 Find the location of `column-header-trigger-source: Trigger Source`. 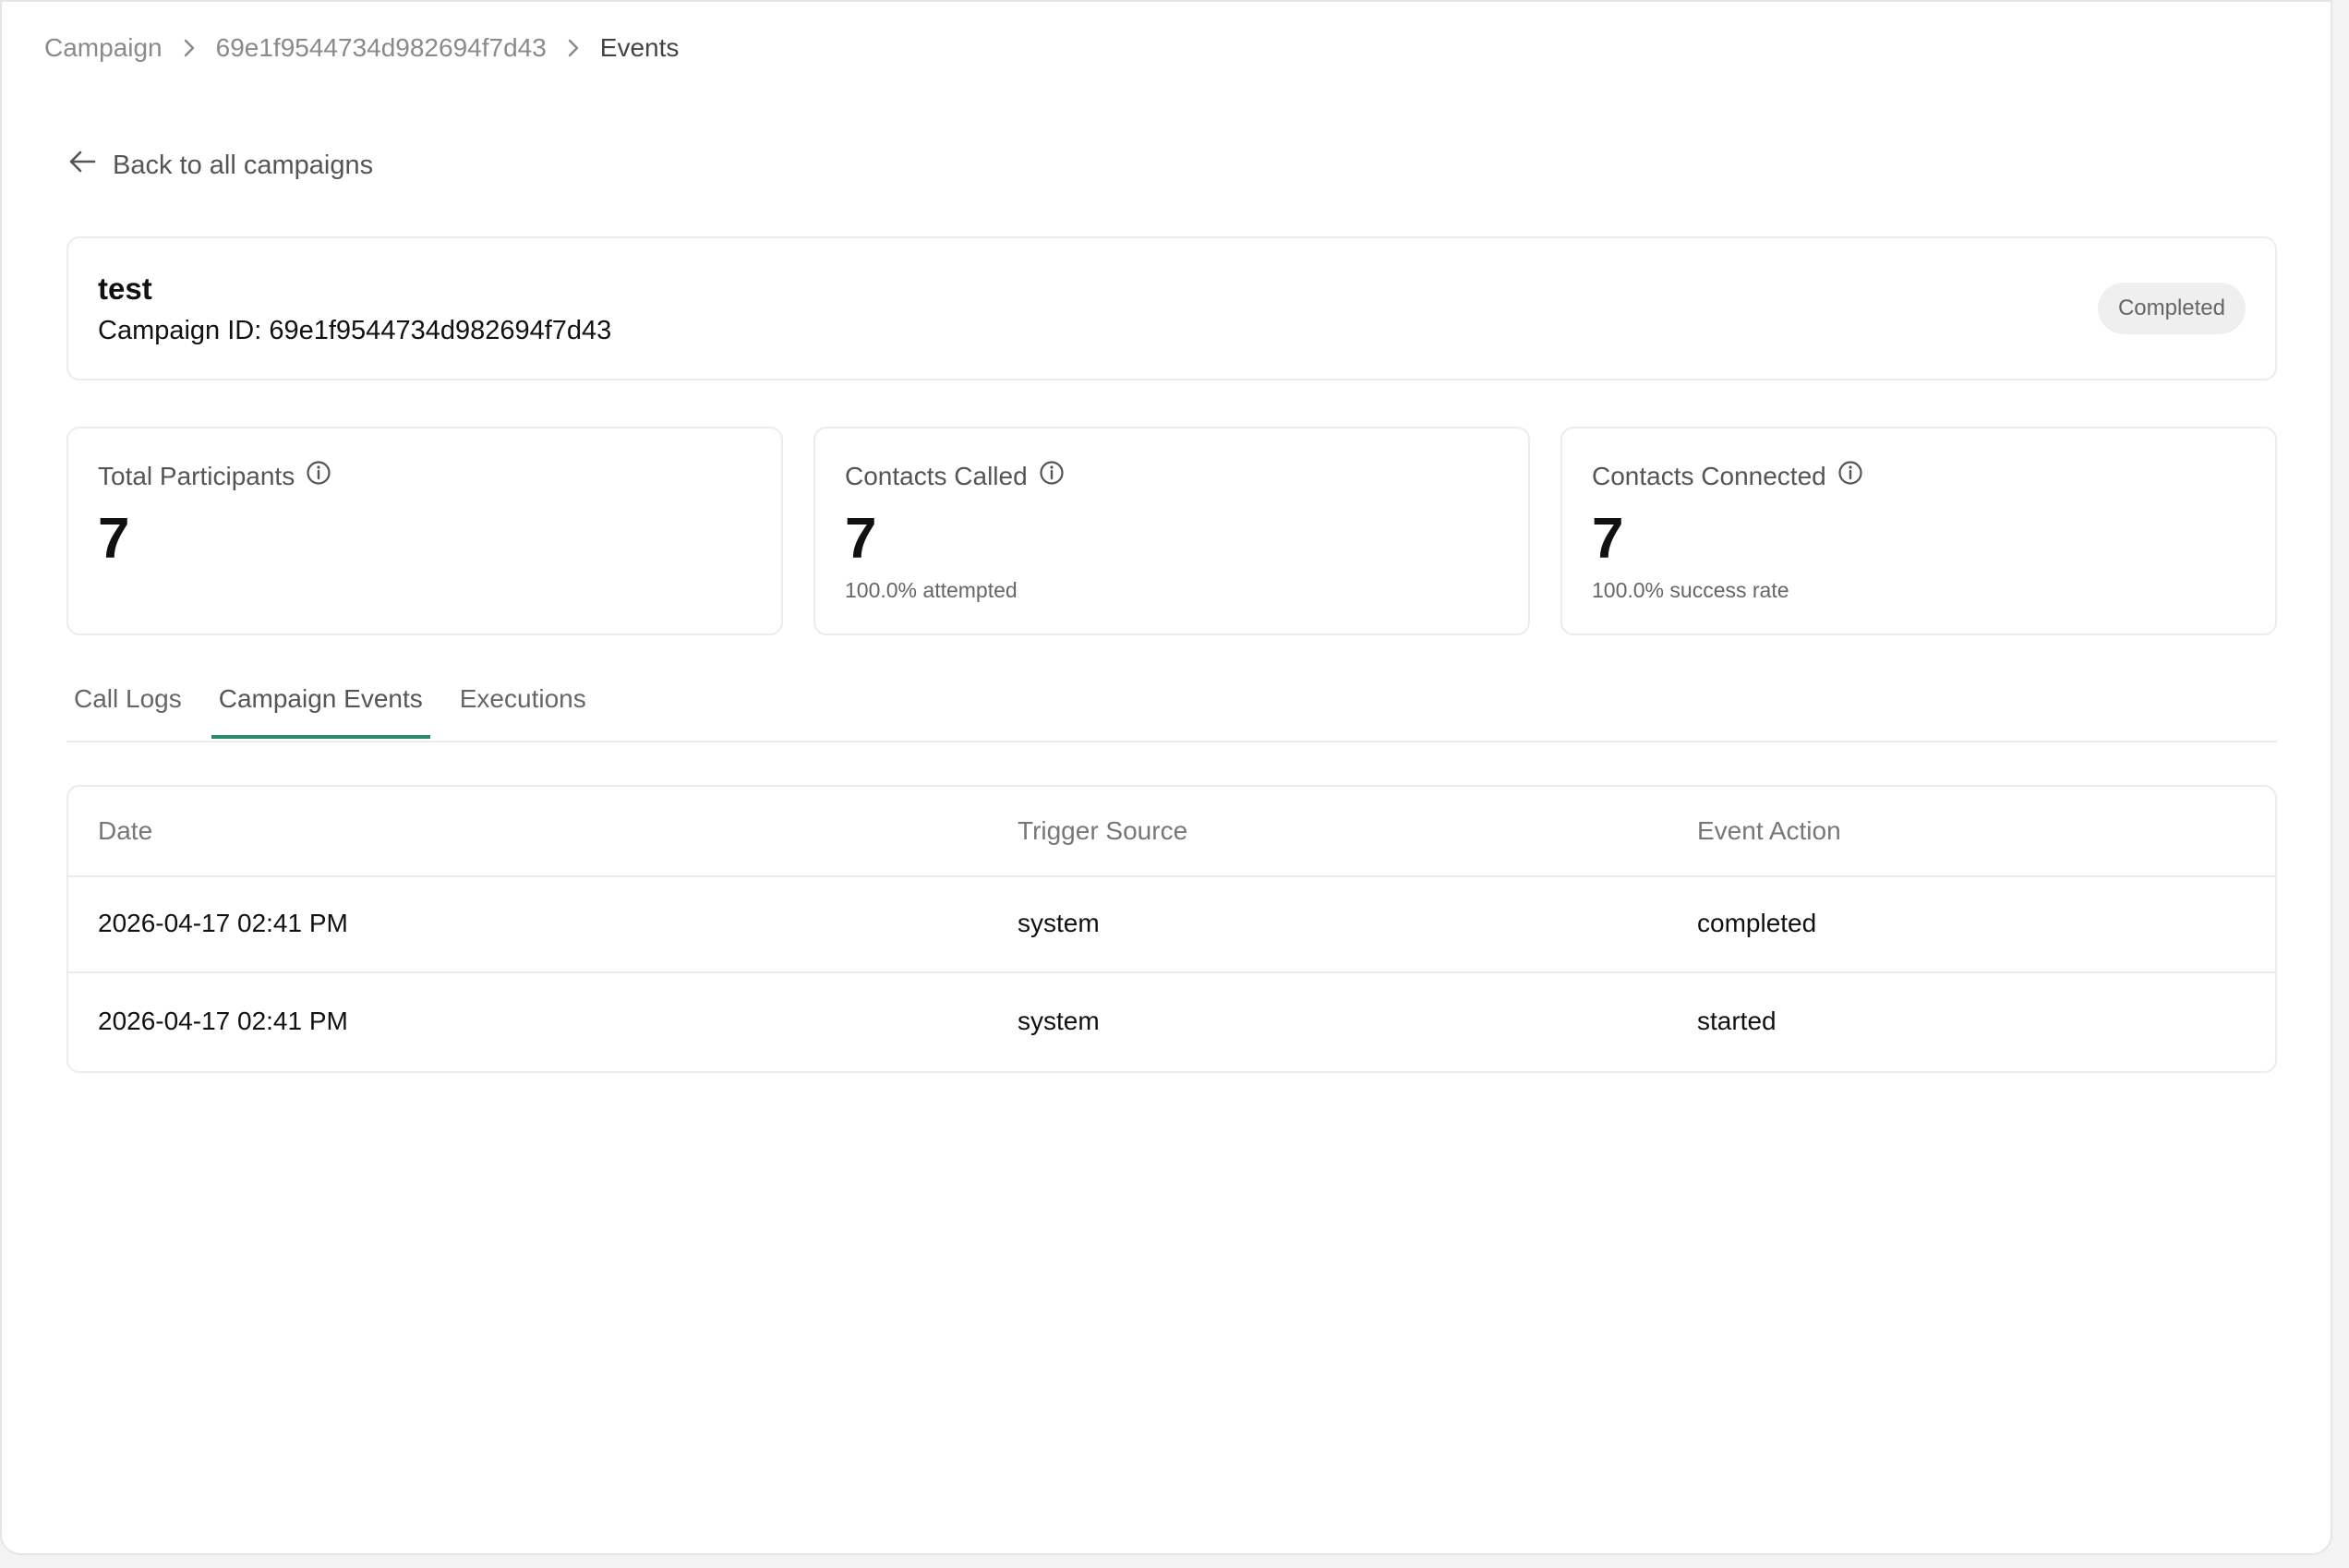

column-header-trigger-source: Trigger Source is located at coordinates (1103, 830).